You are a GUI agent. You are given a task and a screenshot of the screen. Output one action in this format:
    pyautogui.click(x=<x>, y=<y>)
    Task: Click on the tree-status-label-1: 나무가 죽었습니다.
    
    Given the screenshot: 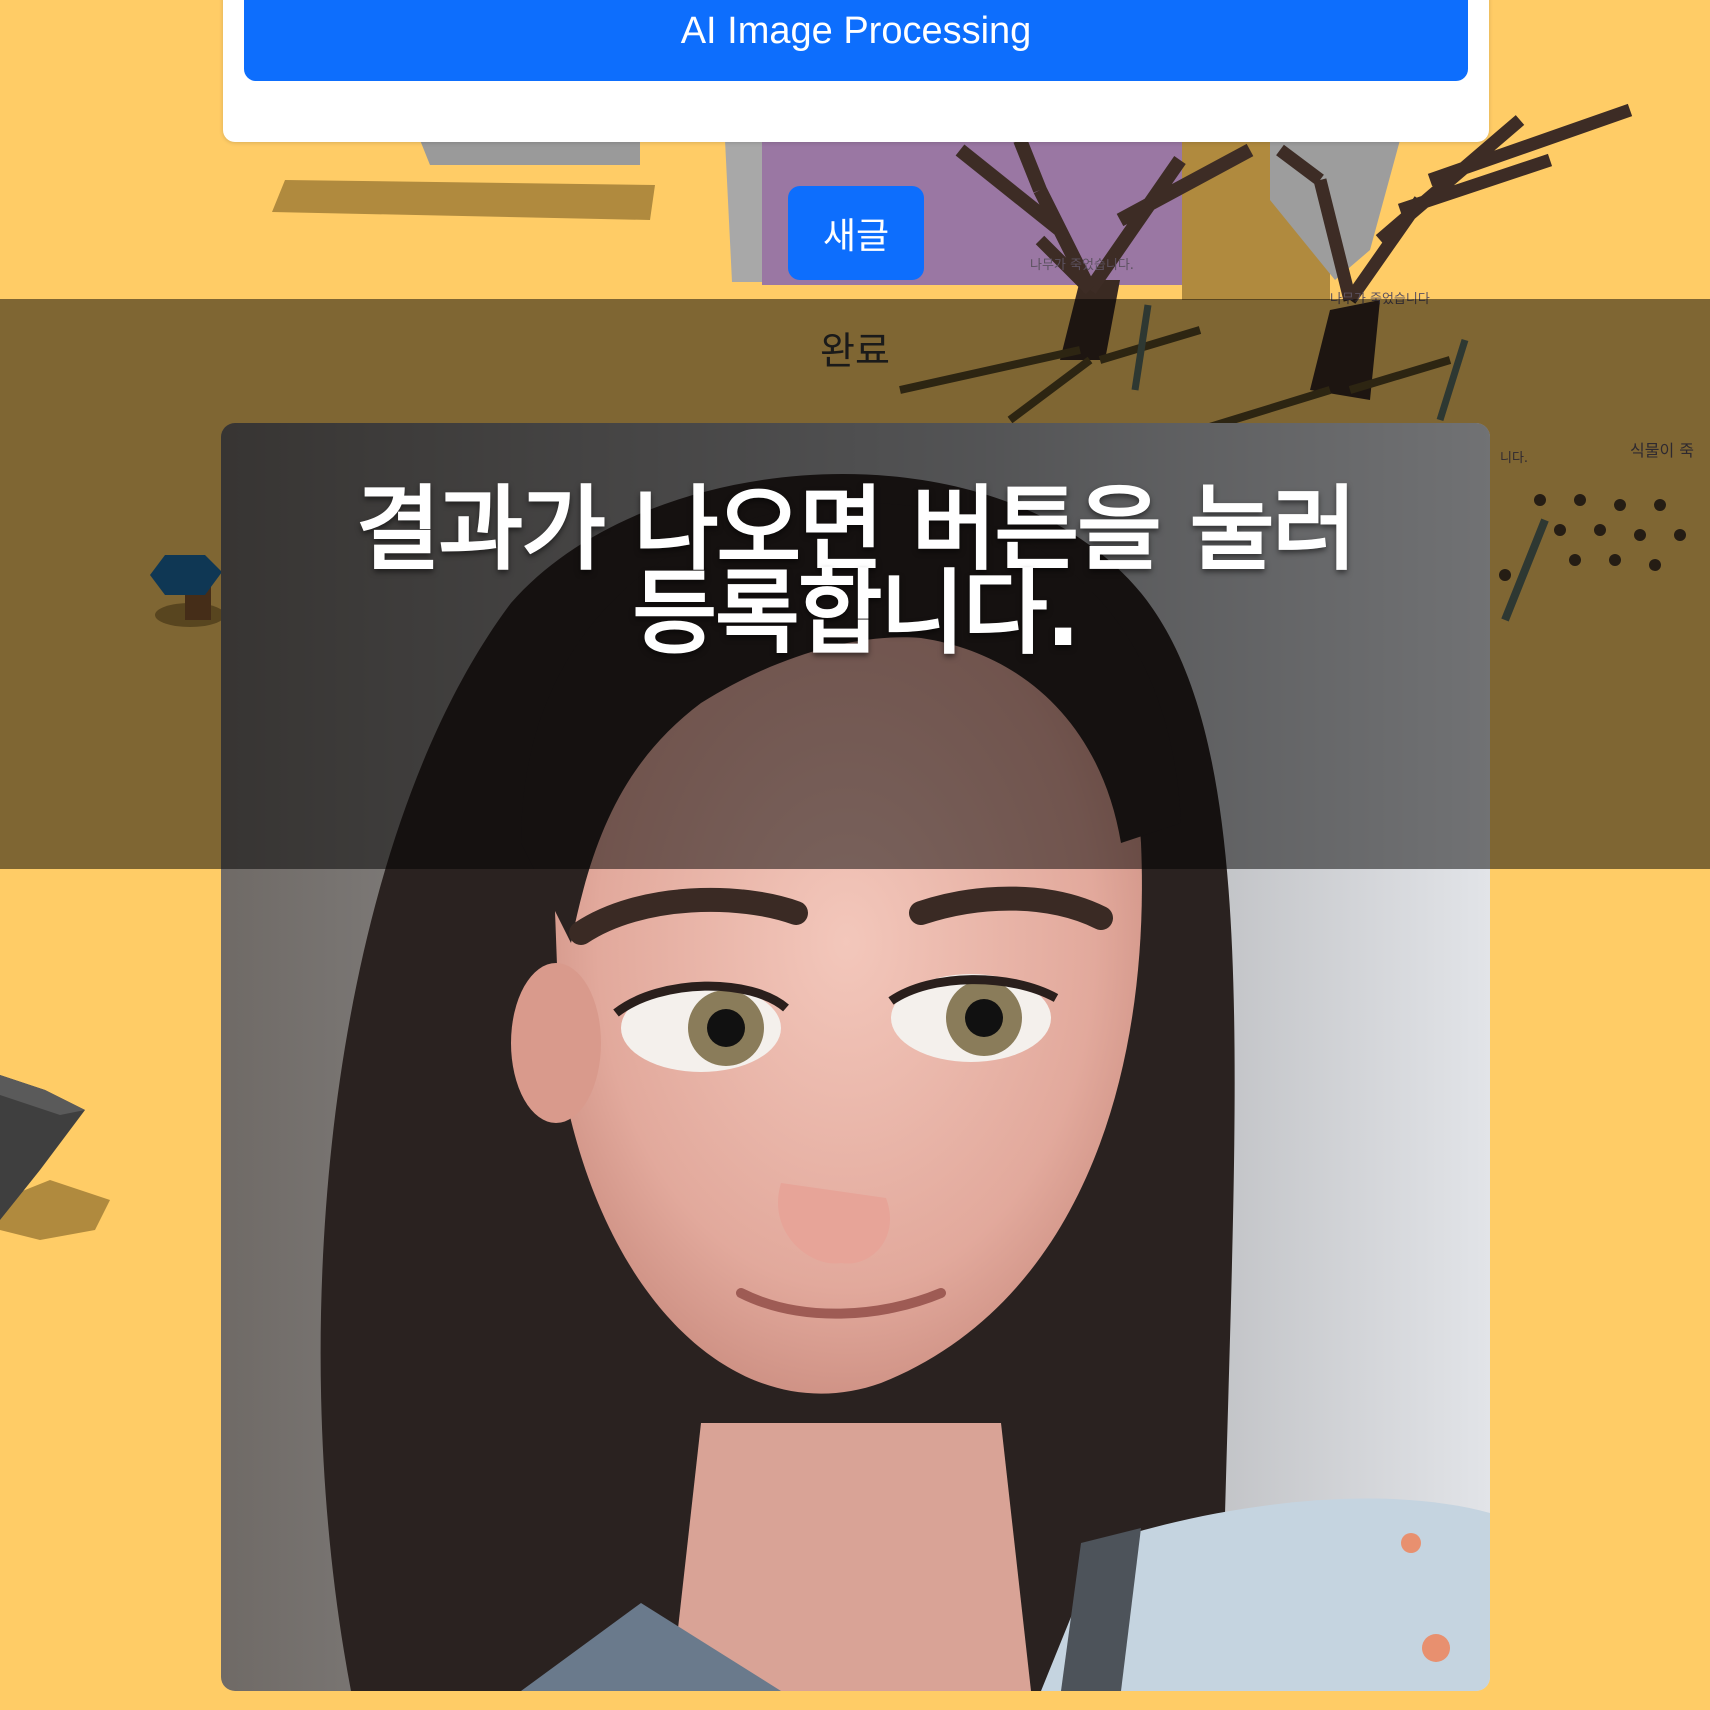 What is the action you would take?
    pyautogui.click(x=1082, y=265)
    